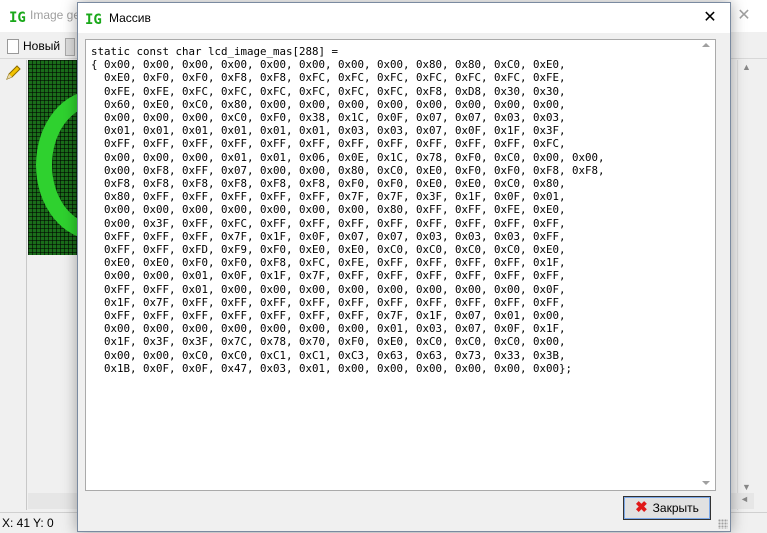 This screenshot has width=767, height=533. Describe the element at coordinates (42, 46) in the screenshot. I see `new-button-label: Новый` at that location.